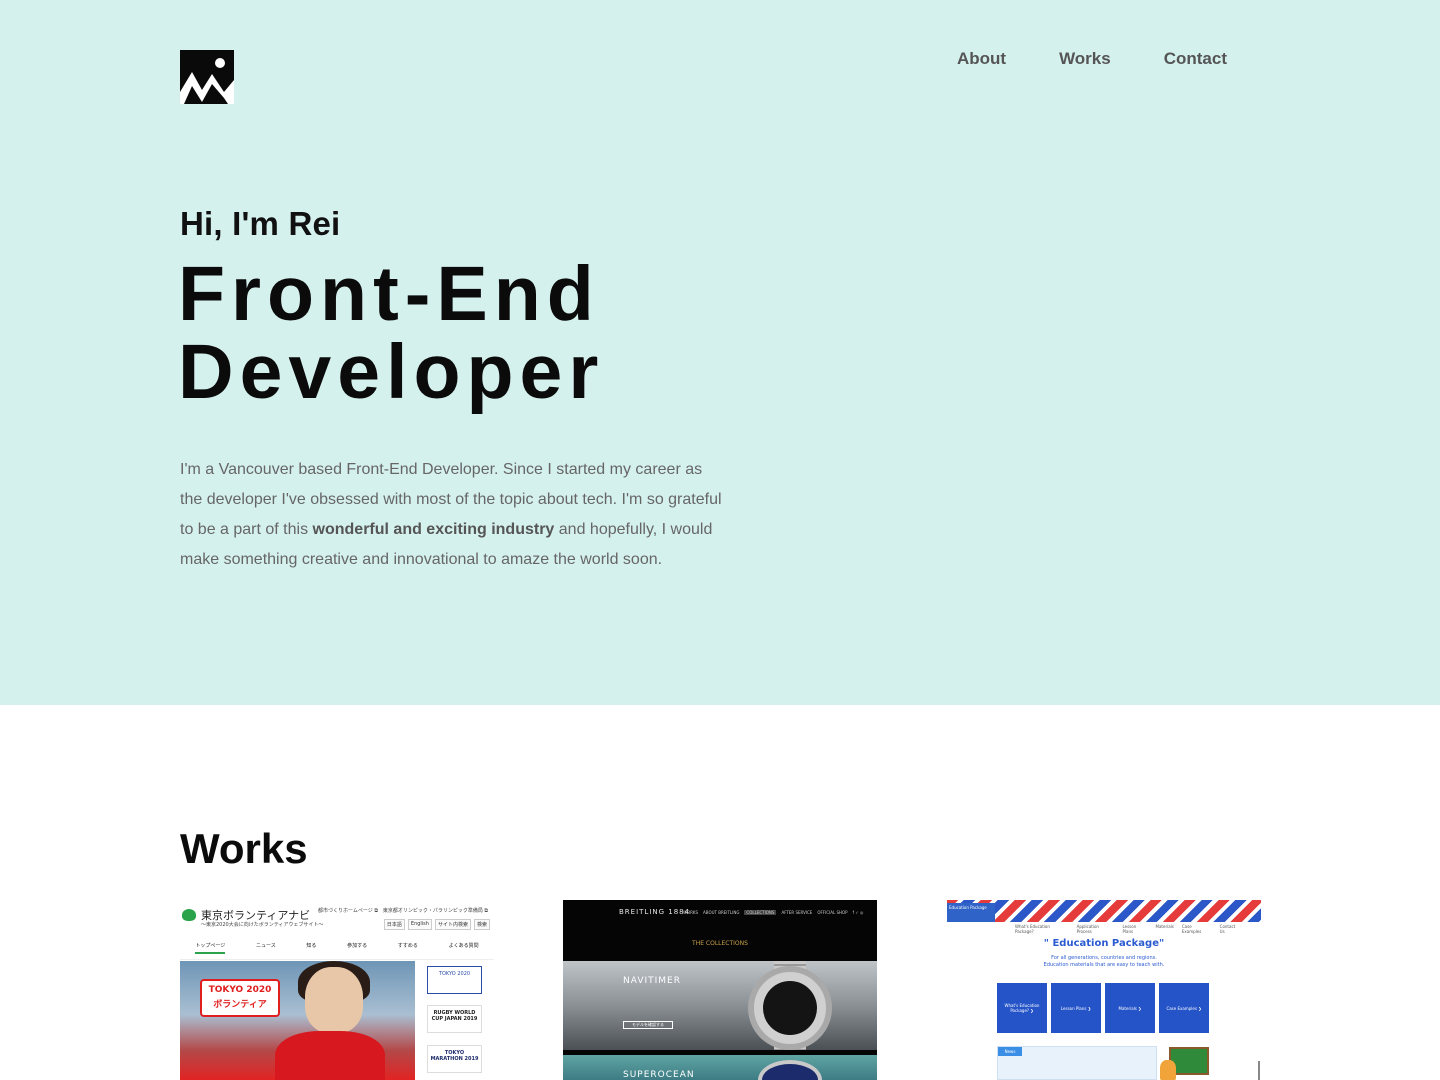 This screenshot has width=1440, height=1080. I want to click on c1-nav-item: よくある質問, so click(463, 946).